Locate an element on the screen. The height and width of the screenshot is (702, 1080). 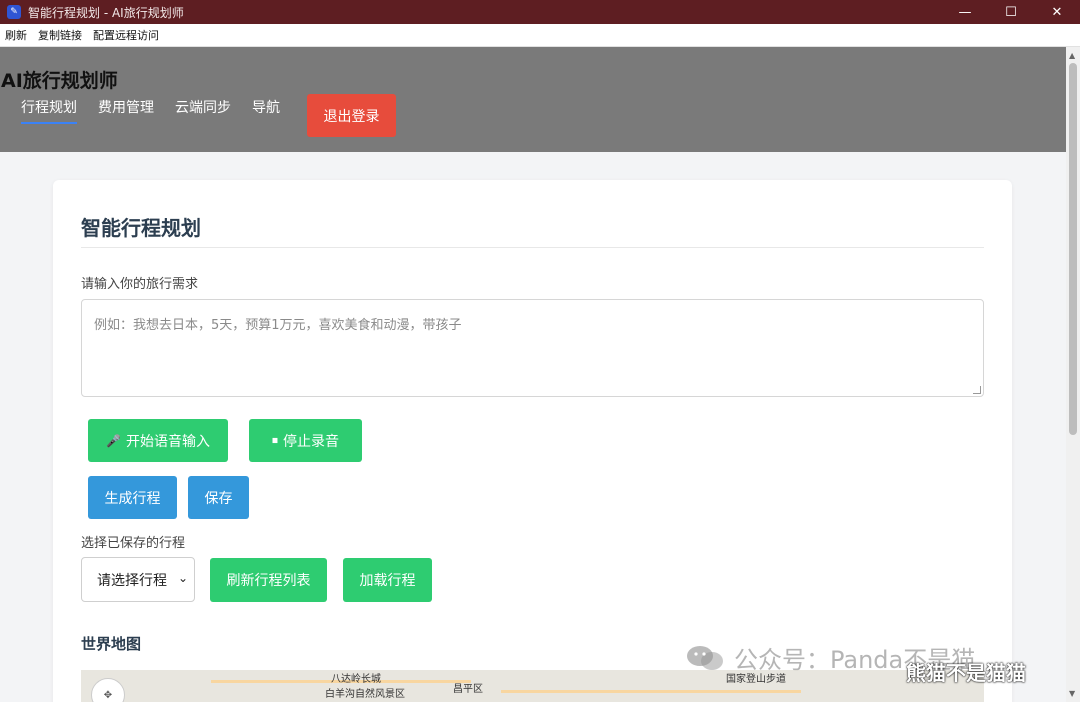
page-title: 智能行程规划 is located at coordinates (141, 228).